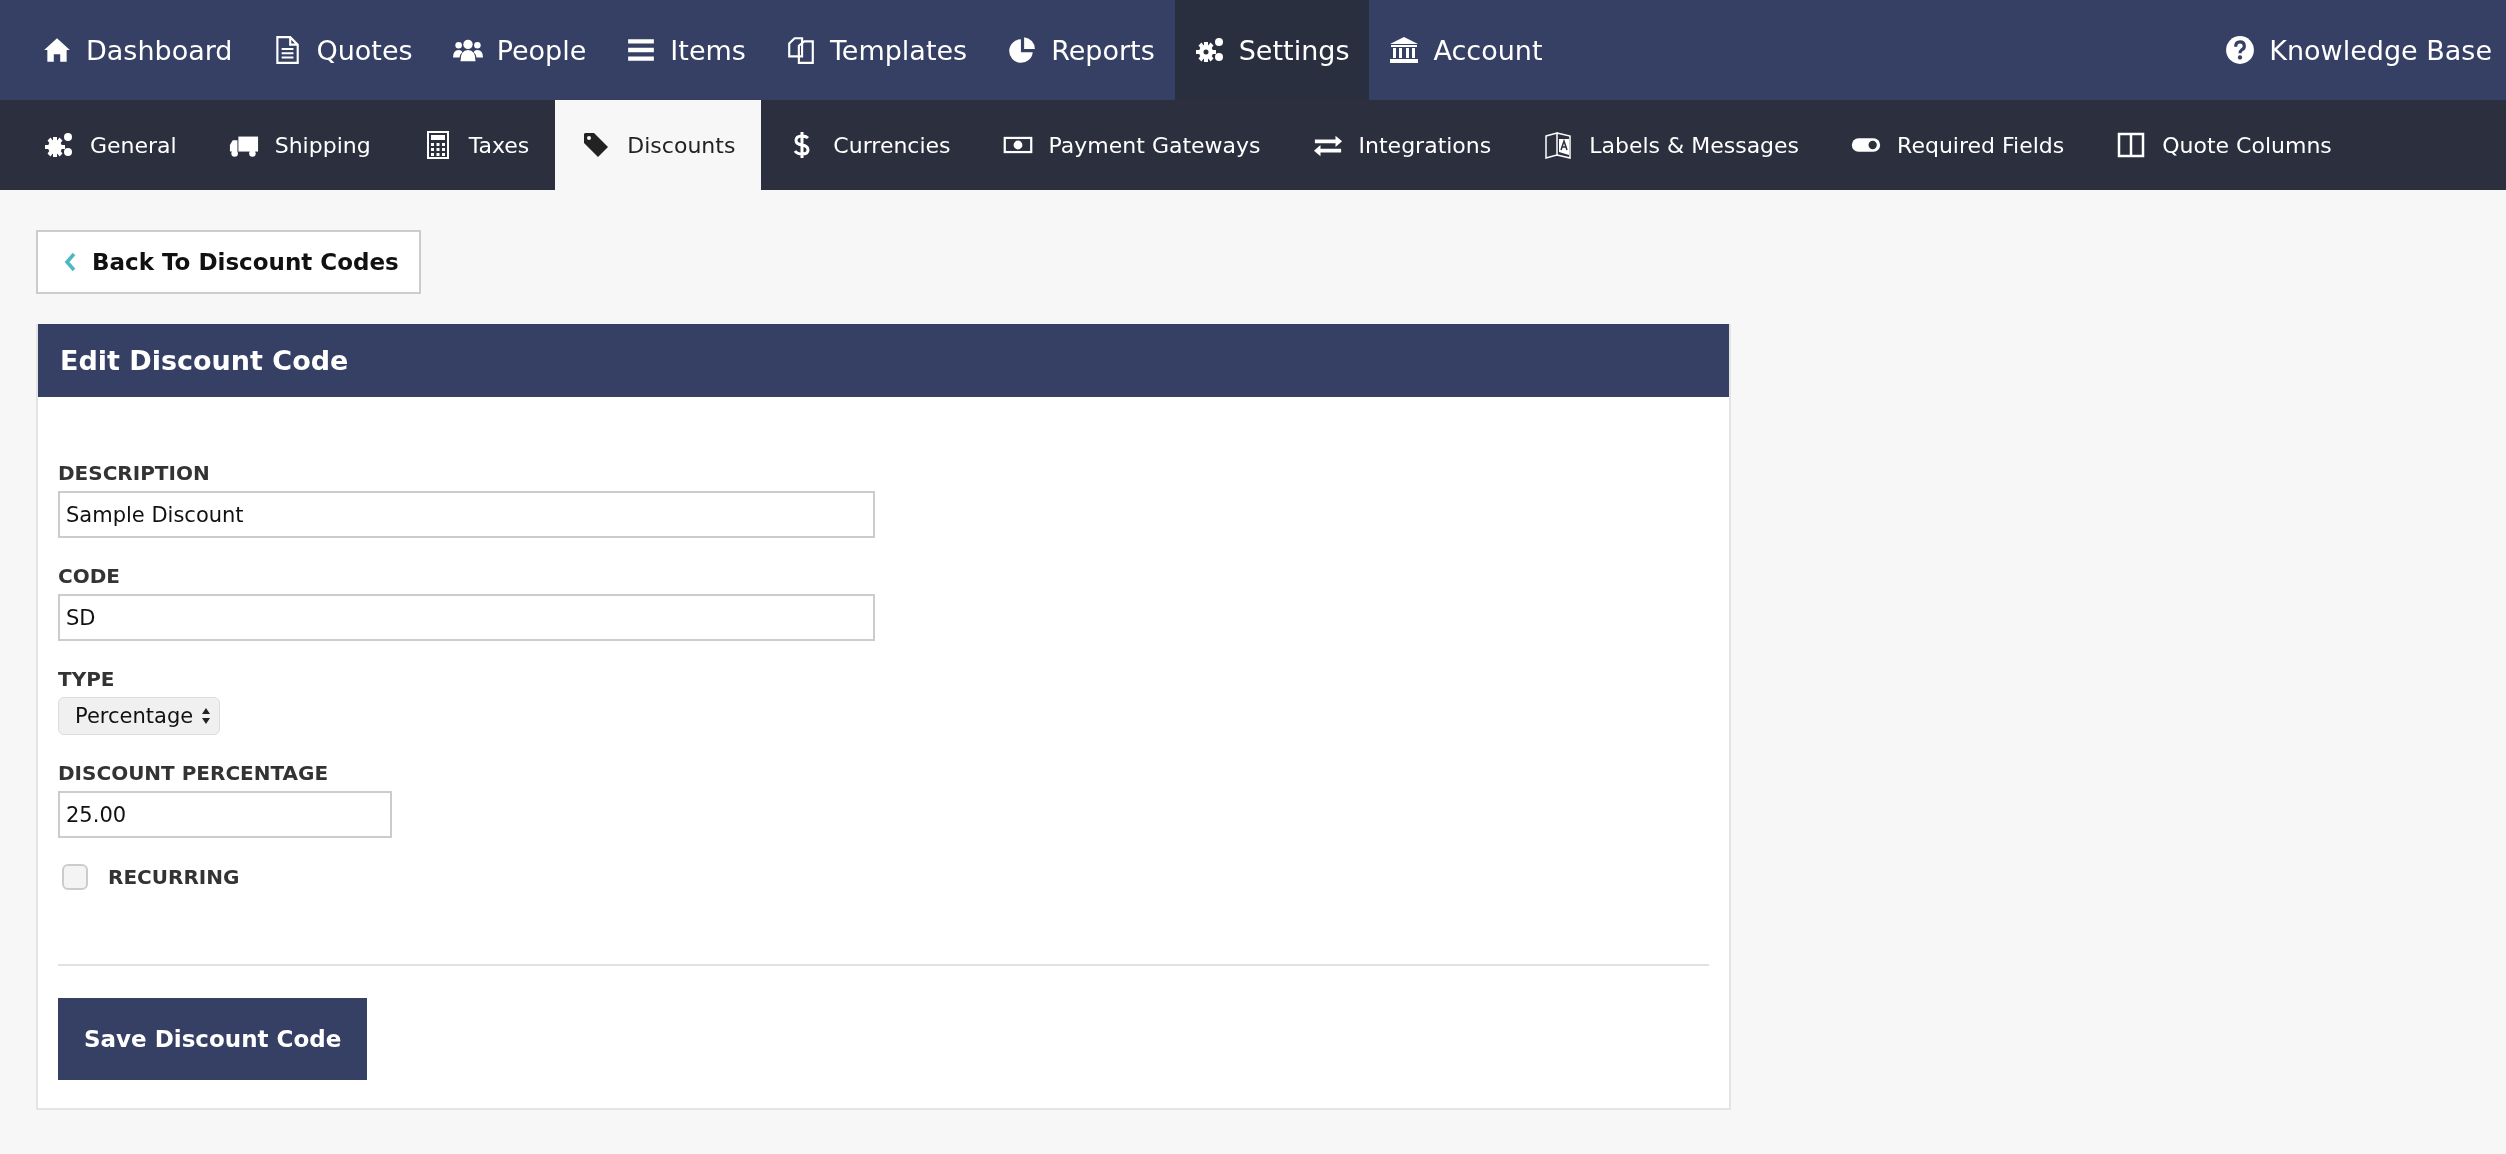  Describe the element at coordinates (213, 1039) in the screenshot. I see `save-button: Save Discount Code` at that location.